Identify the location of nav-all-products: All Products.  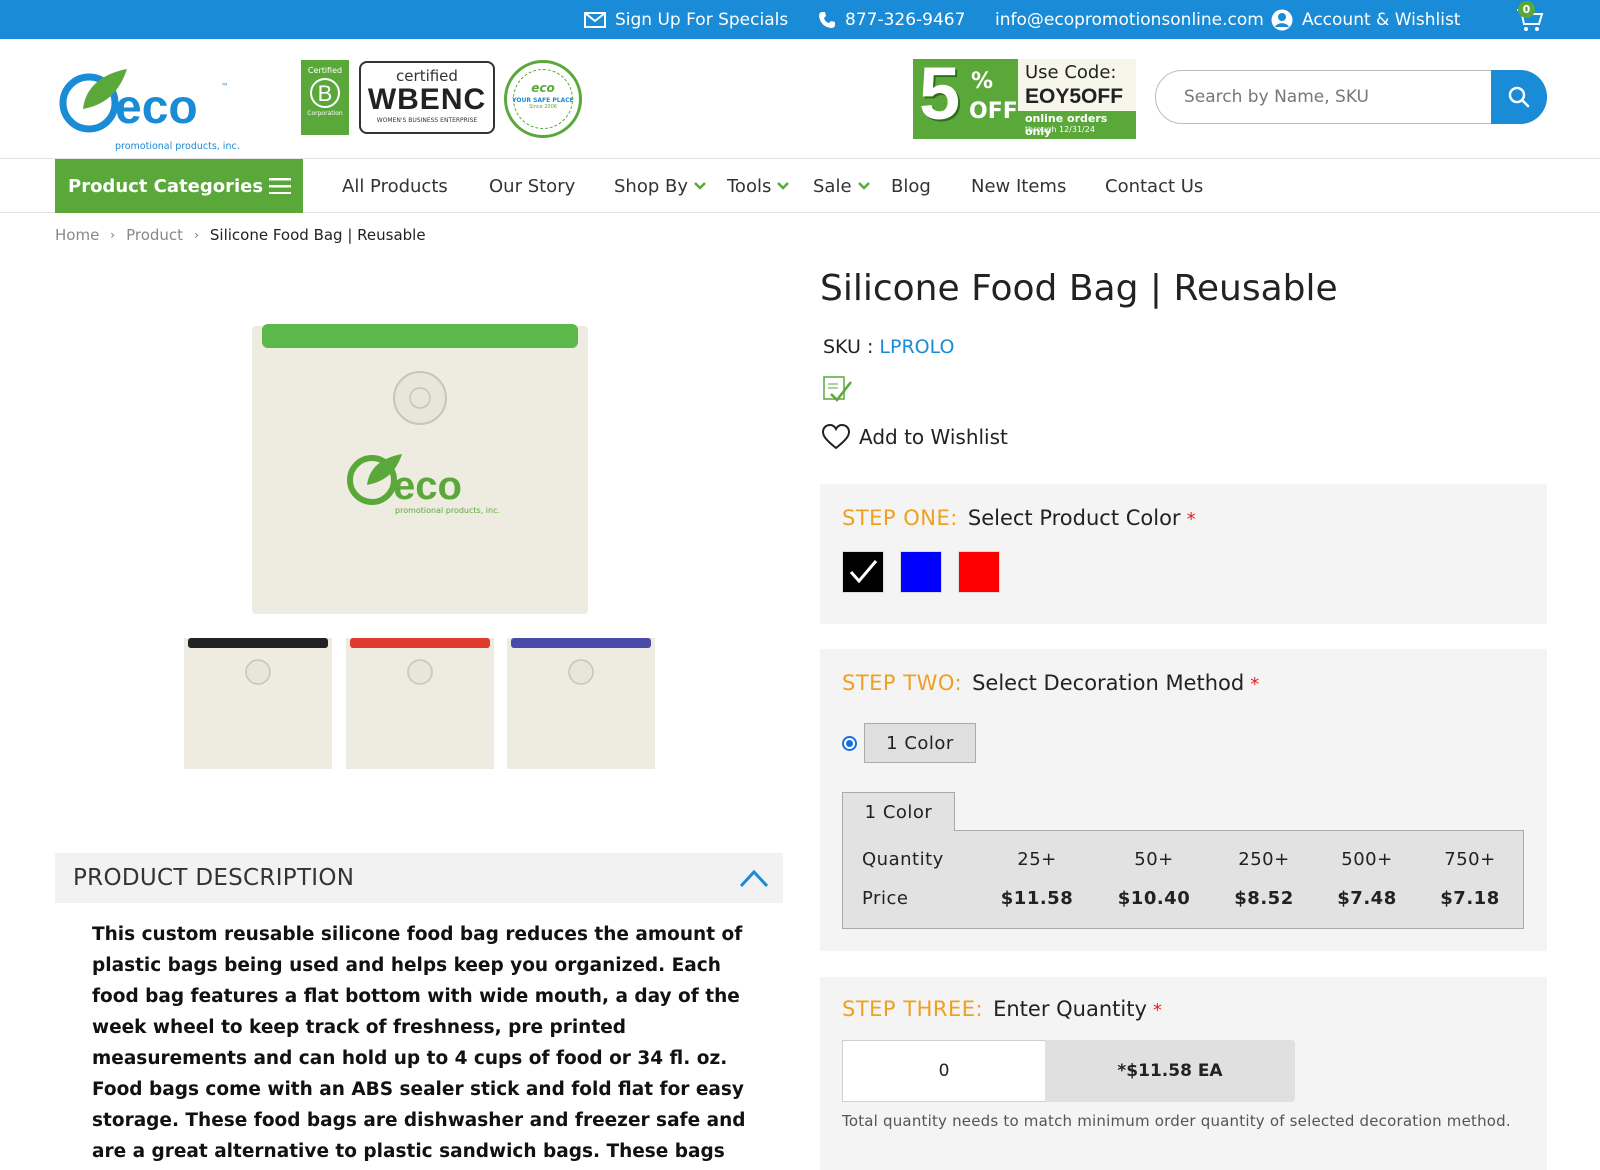
(395, 186).